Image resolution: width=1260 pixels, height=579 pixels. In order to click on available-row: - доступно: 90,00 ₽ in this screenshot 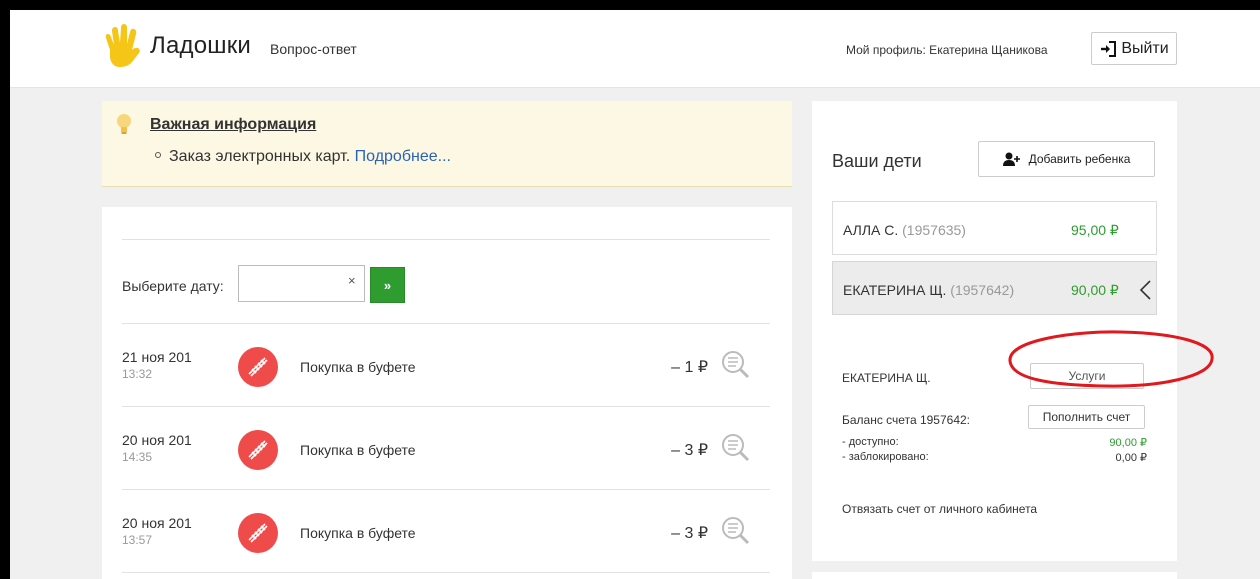, I will do `click(994, 442)`.